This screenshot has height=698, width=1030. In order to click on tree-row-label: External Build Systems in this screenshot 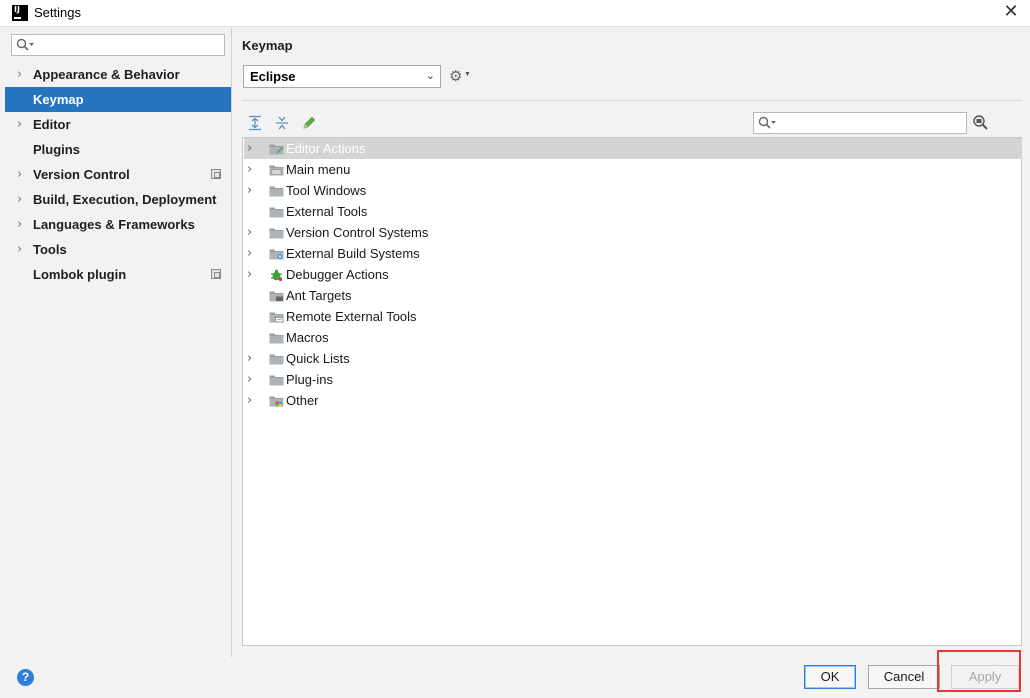, I will do `click(353, 253)`.